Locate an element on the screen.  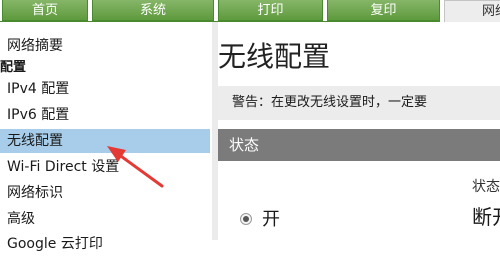
status-value: 断开 is located at coordinates (486, 217).